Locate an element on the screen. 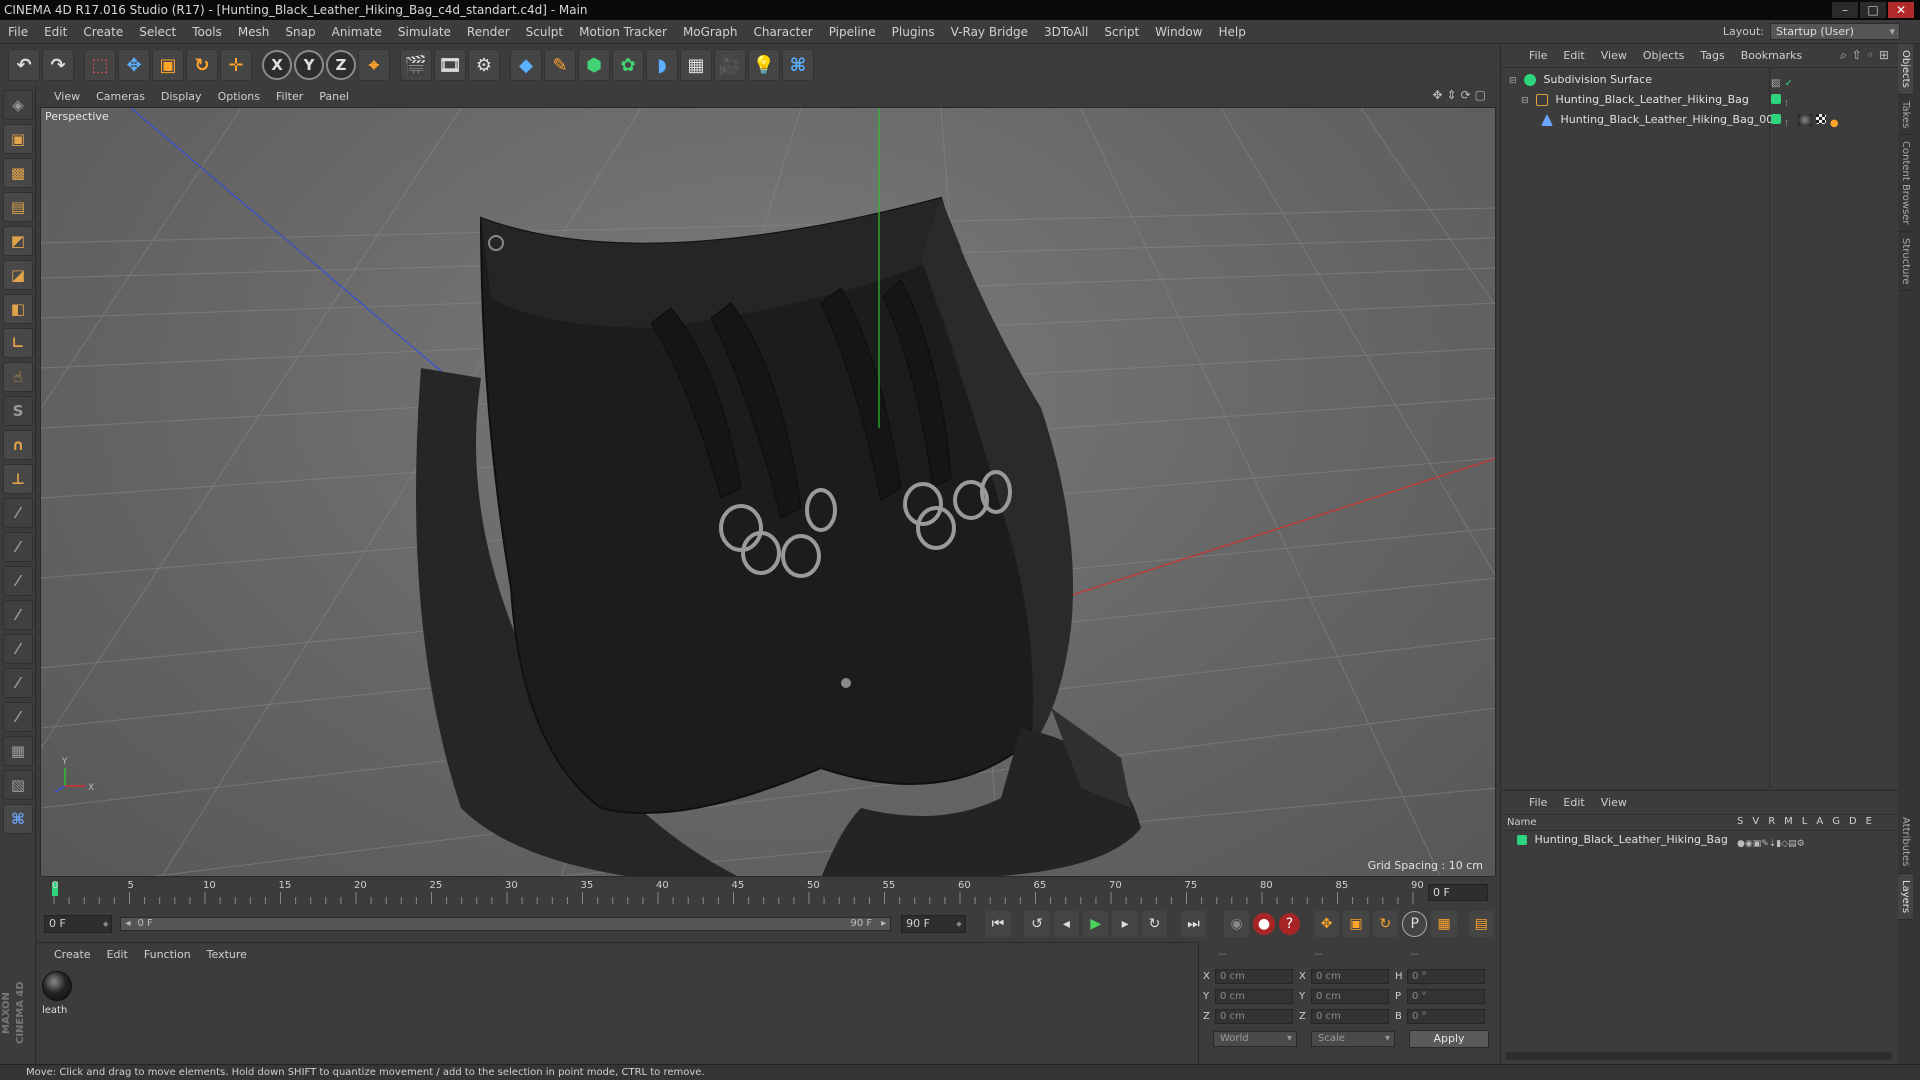 The height and width of the screenshot is (1080, 1920). move-icon: ✥ is located at coordinates (134, 65).